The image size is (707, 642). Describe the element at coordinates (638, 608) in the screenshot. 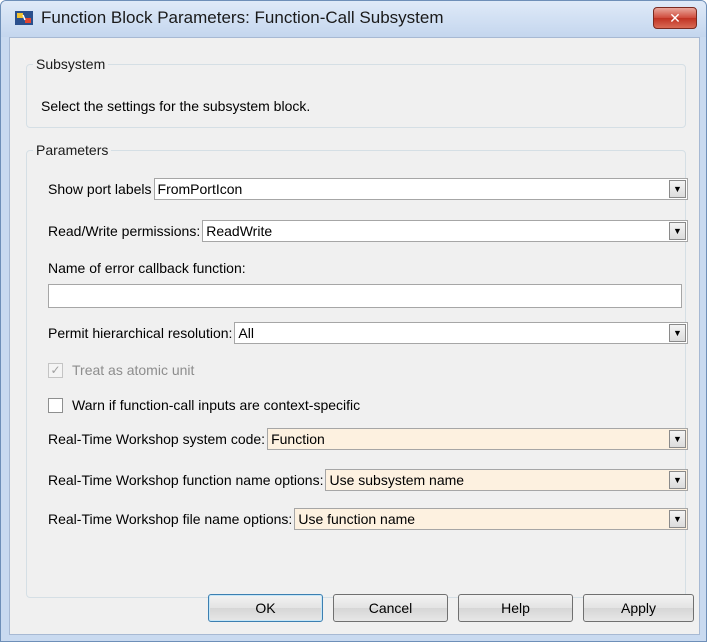

I see `apply-button: Apply` at that location.